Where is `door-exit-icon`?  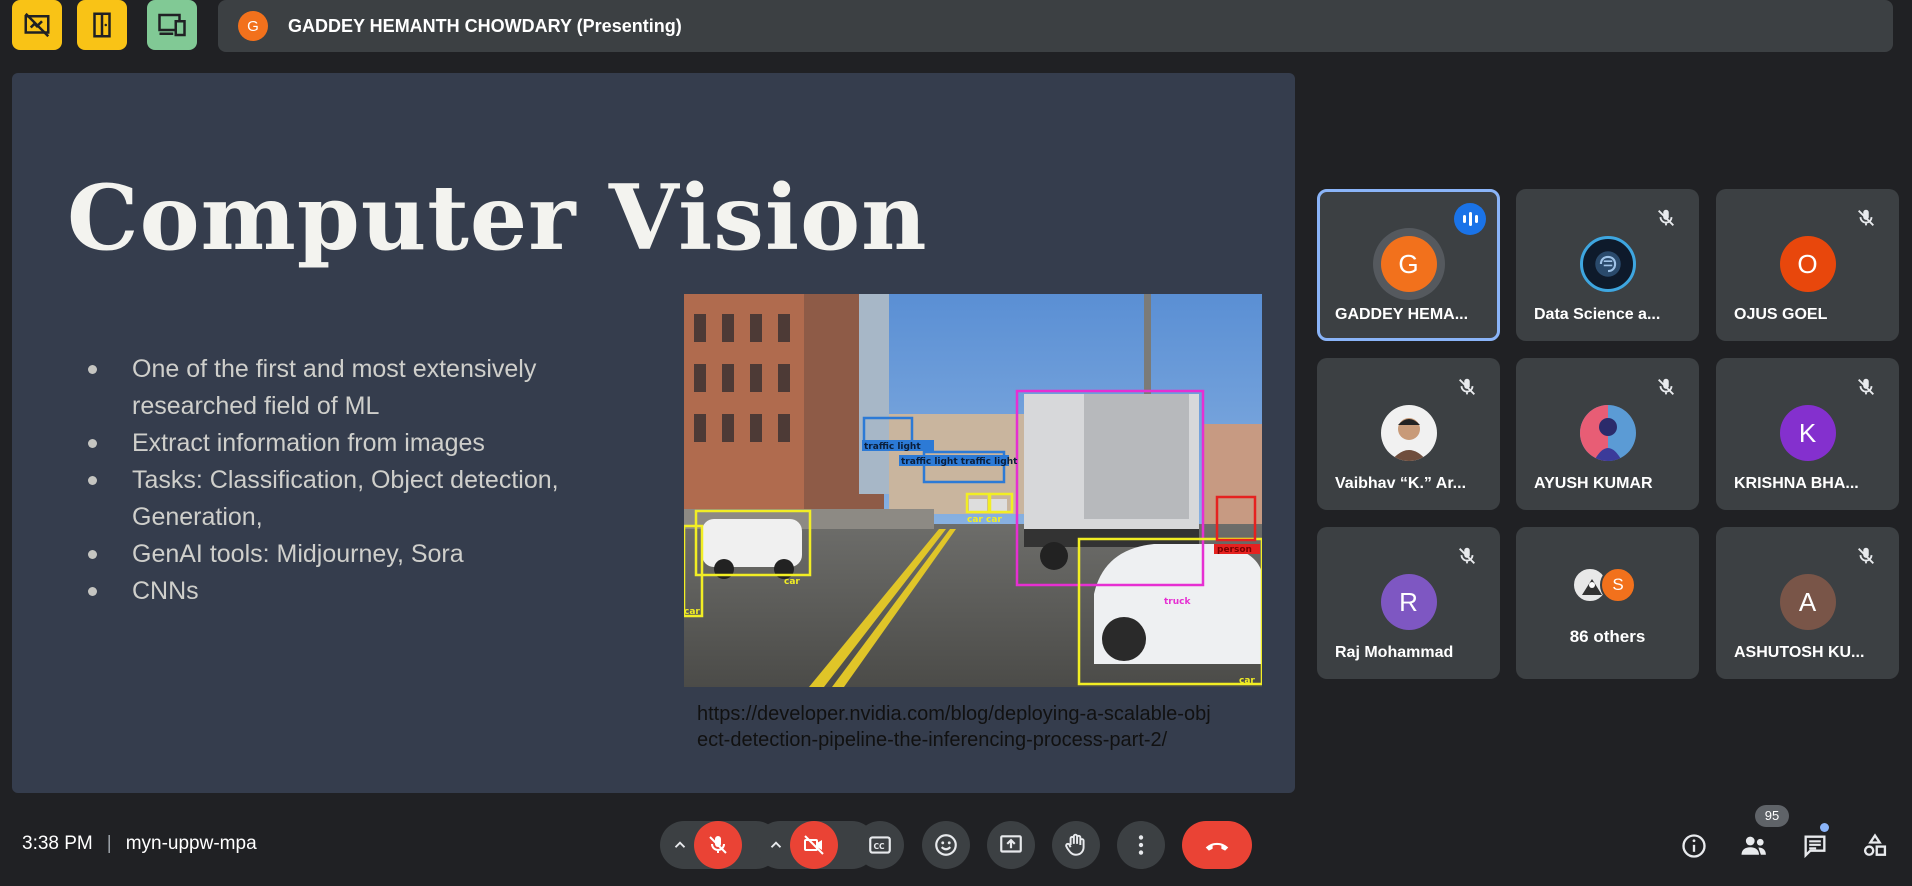 door-exit-icon is located at coordinates (102, 25).